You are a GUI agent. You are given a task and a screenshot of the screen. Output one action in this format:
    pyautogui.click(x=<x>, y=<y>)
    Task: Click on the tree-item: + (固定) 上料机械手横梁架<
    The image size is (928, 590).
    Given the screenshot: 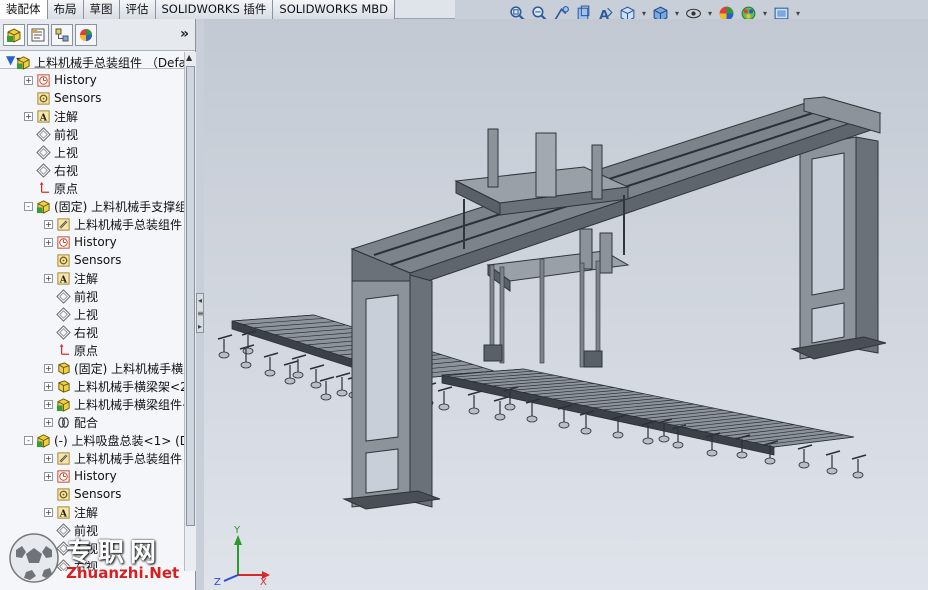 What is the action you would take?
    pyautogui.click(x=92, y=368)
    